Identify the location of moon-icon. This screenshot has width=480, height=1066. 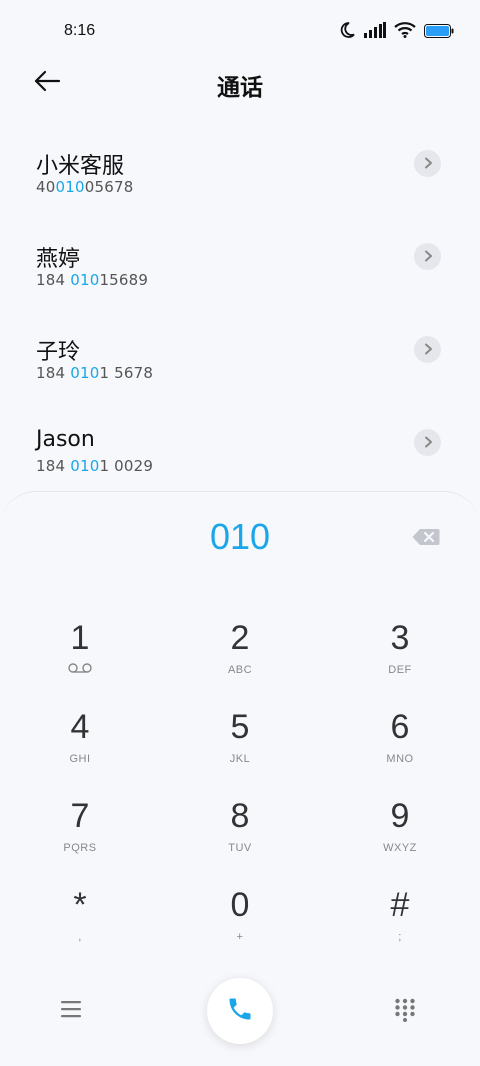
(347, 32).